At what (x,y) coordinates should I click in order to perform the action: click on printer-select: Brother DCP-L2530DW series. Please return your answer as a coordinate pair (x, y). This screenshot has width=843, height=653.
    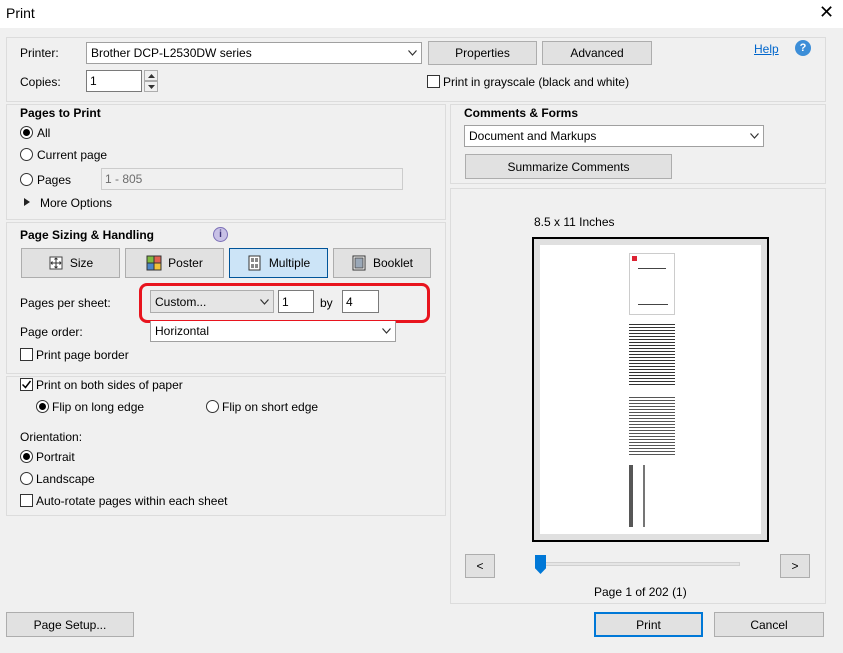
    Looking at the image, I should click on (254, 53).